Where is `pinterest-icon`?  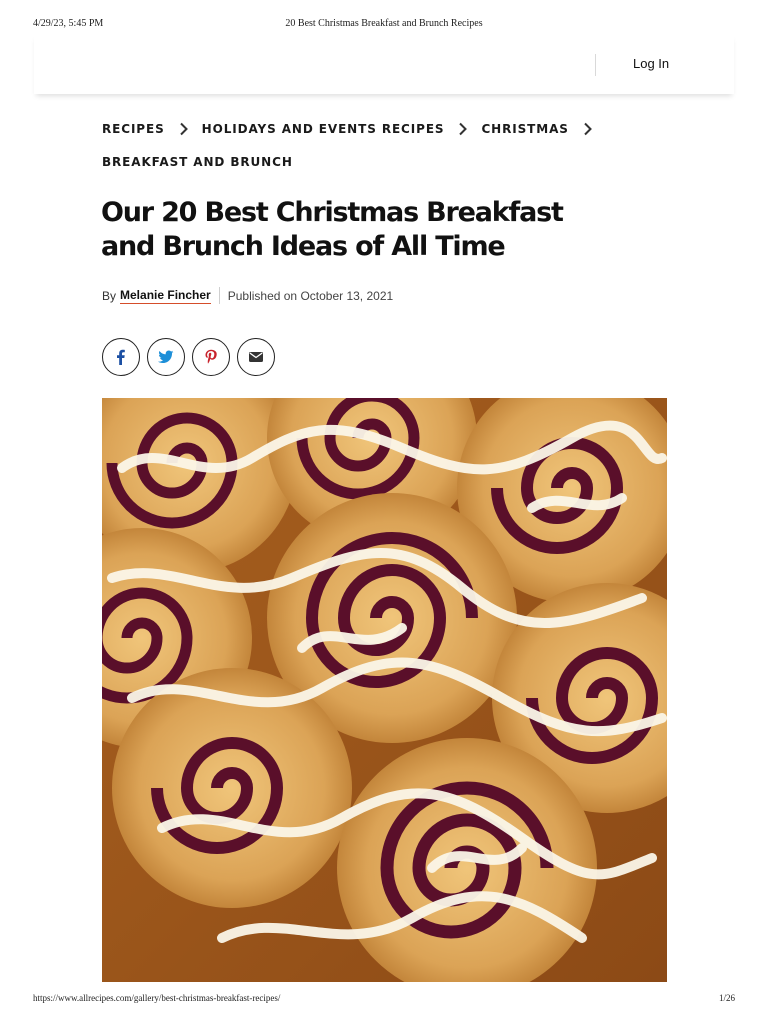 pinterest-icon is located at coordinates (211, 356).